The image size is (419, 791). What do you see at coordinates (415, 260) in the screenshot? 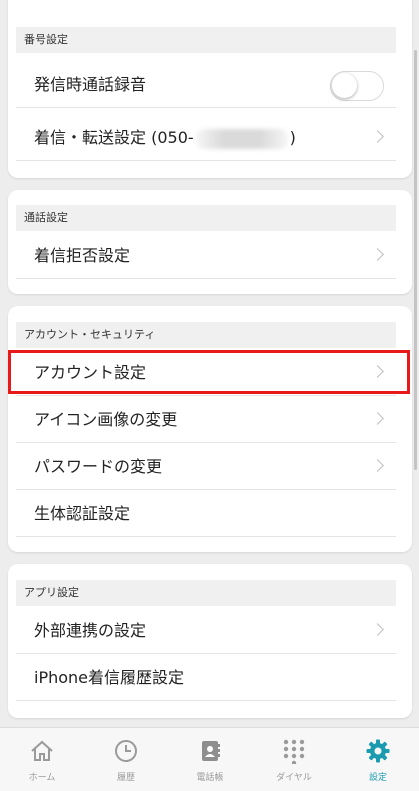
I see `scrollbar` at bounding box center [415, 260].